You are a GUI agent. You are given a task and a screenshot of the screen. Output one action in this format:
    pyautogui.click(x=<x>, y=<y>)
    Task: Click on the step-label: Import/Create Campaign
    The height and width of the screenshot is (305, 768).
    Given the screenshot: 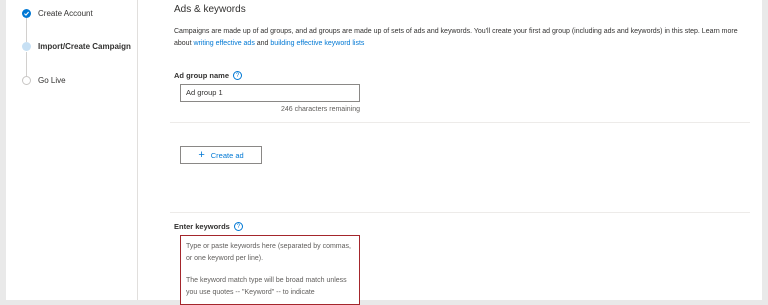 What is the action you would take?
    pyautogui.click(x=84, y=46)
    